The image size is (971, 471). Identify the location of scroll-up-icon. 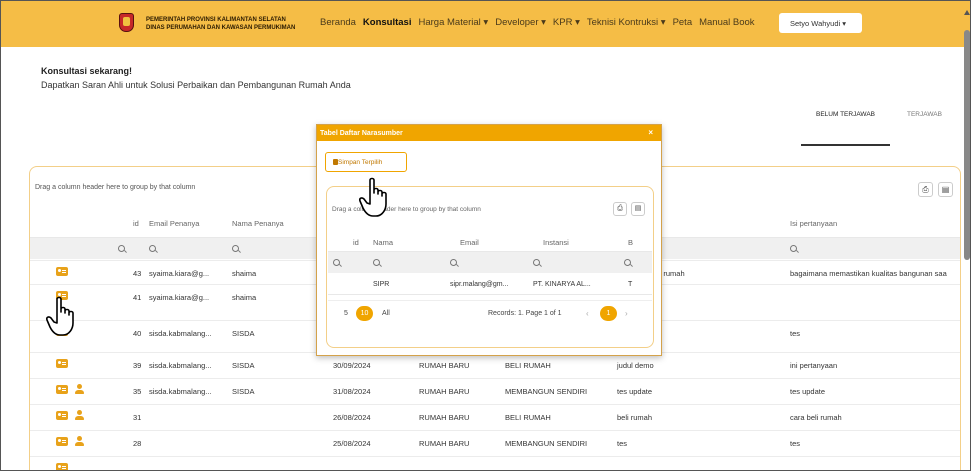
(967, 12).